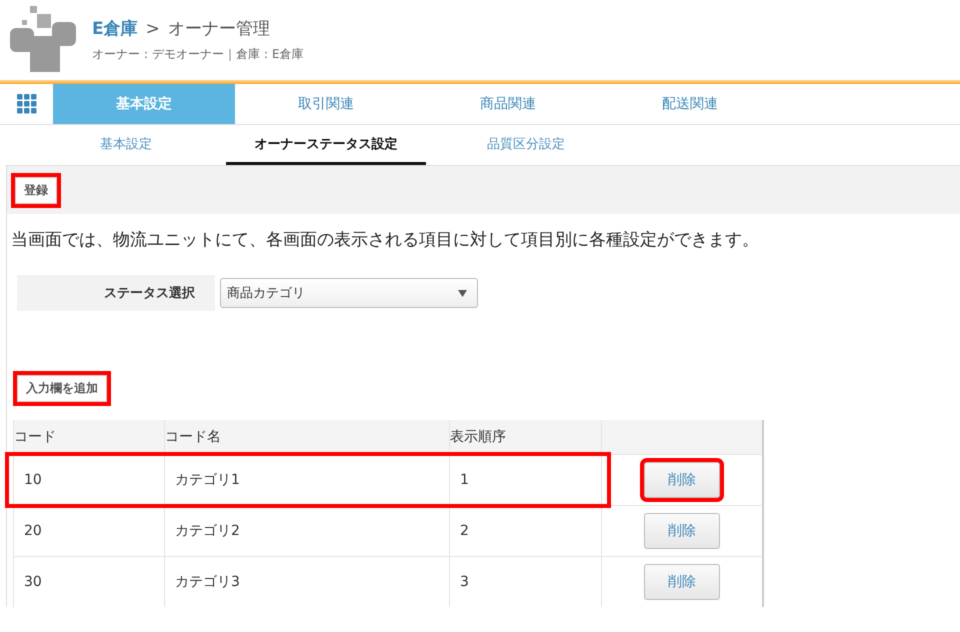 The width and height of the screenshot is (960, 632). Describe the element at coordinates (219, 29) in the screenshot. I see `page-title: オーナー管理` at that location.